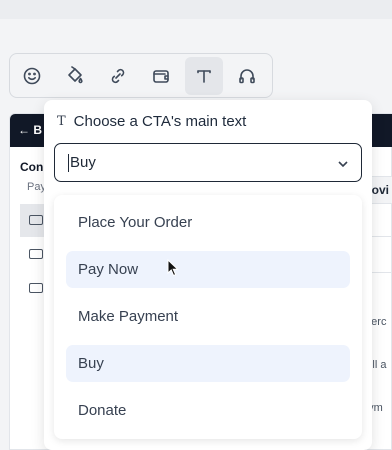 This screenshot has height=450, width=392. I want to click on emoji-icon, so click(32, 75).